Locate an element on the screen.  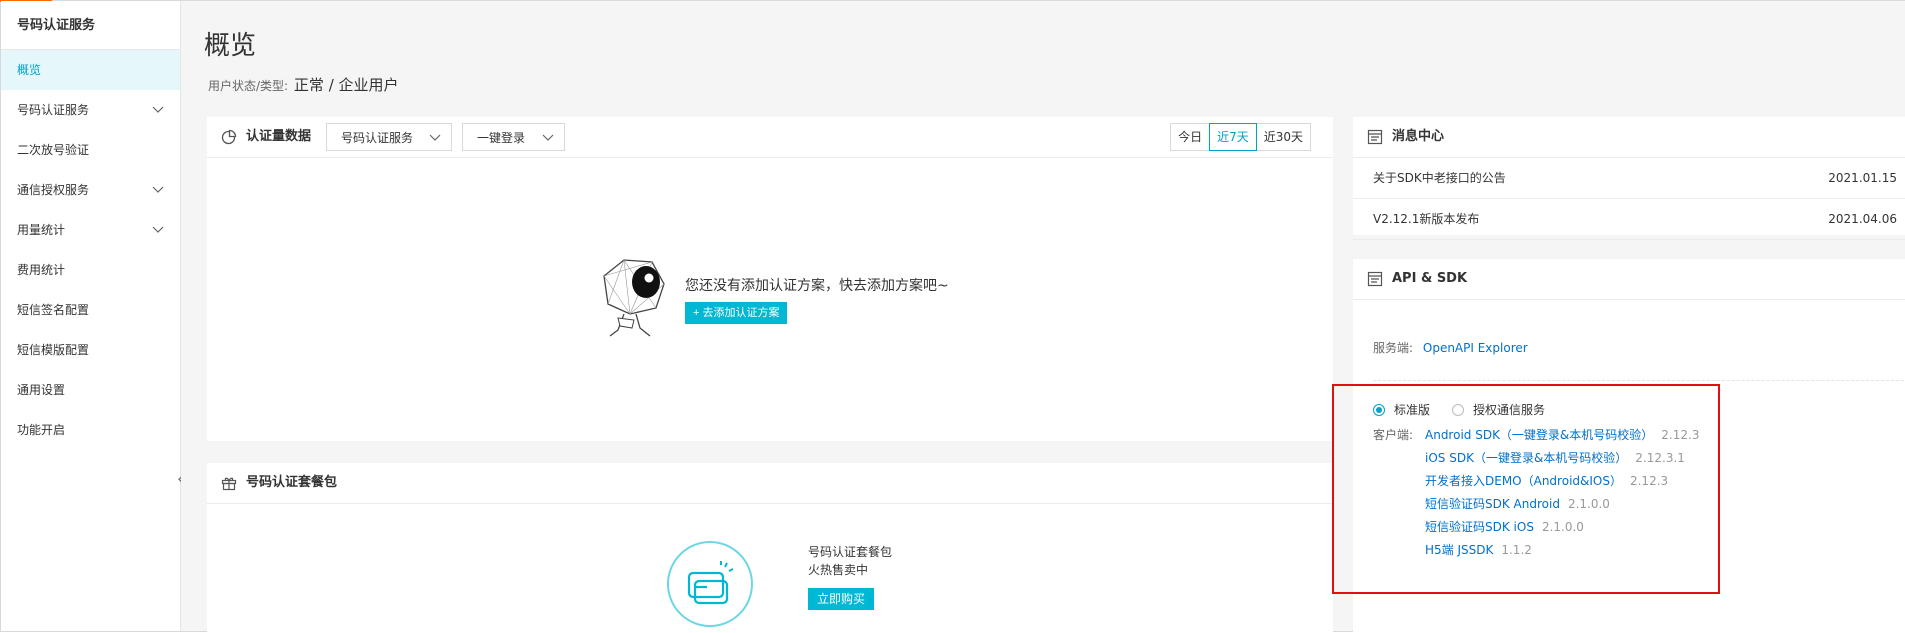
package-icon is located at coordinates (710, 584).